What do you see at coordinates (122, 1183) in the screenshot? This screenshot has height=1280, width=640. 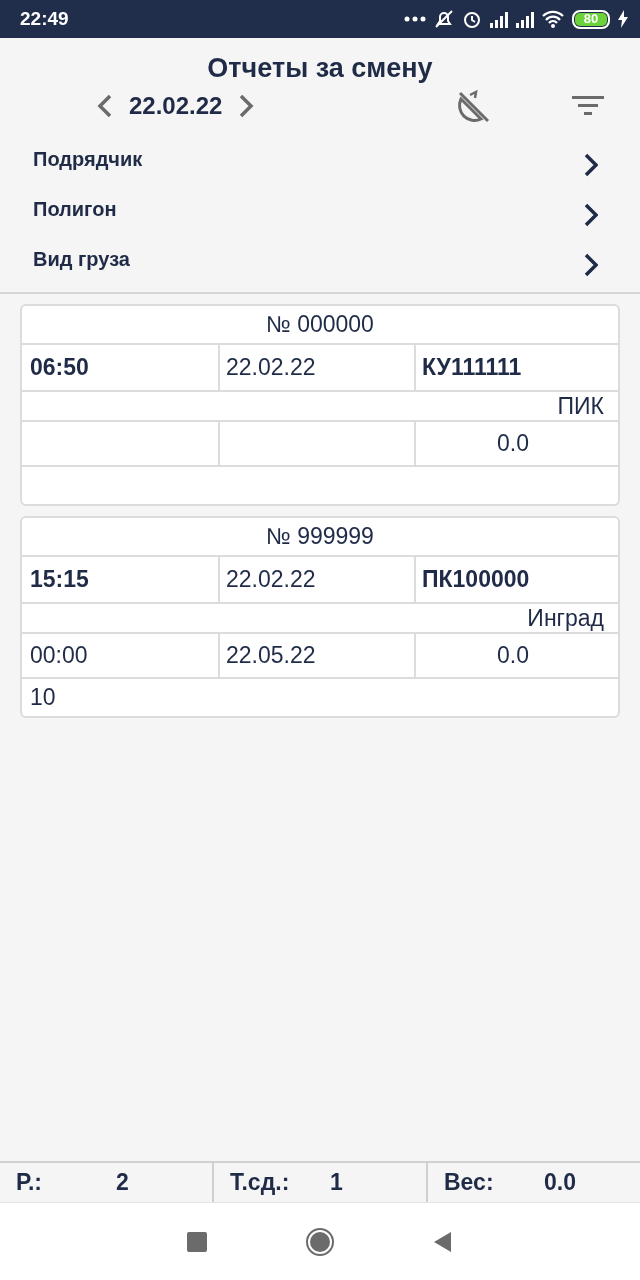 I see `summary-value: 2` at bounding box center [122, 1183].